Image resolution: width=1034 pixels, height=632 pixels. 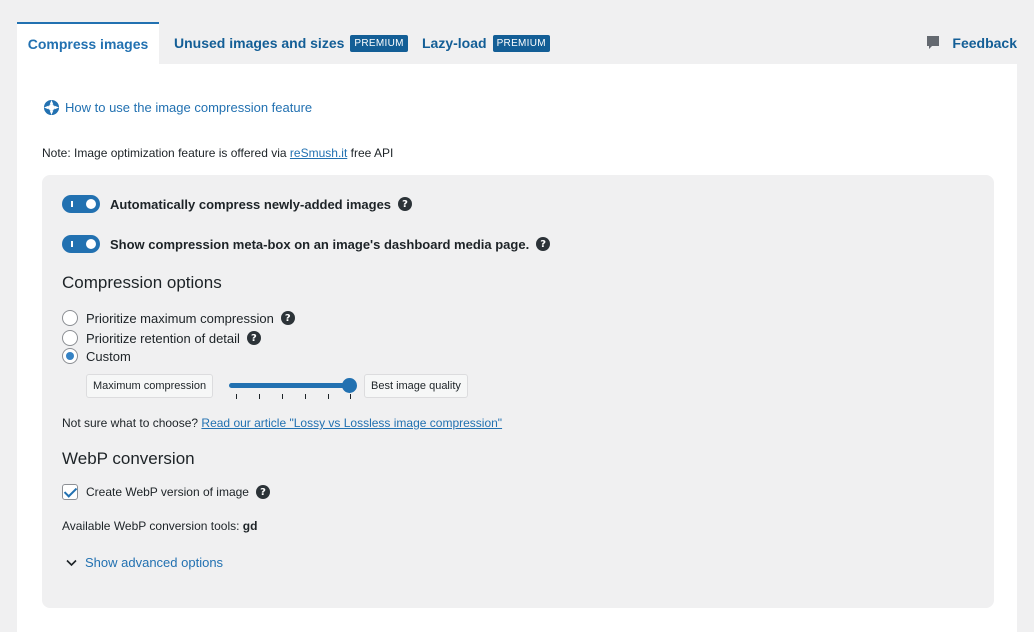 What do you see at coordinates (259, 43) in the screenshot?
I see `tab-label: Unused images and sizes` at bounding box center [259, 43].